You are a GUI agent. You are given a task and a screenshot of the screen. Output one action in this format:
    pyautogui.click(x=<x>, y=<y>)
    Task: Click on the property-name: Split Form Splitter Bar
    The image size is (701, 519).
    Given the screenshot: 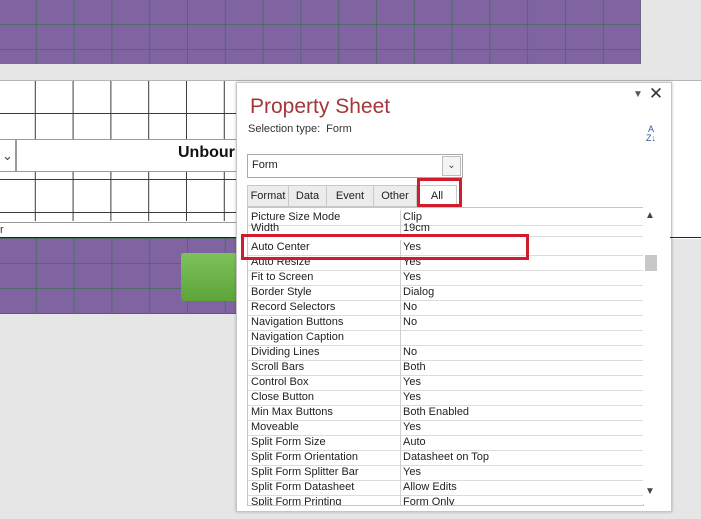 What is the action you would take?
    pyautogui.click(x=305, y=472)
    